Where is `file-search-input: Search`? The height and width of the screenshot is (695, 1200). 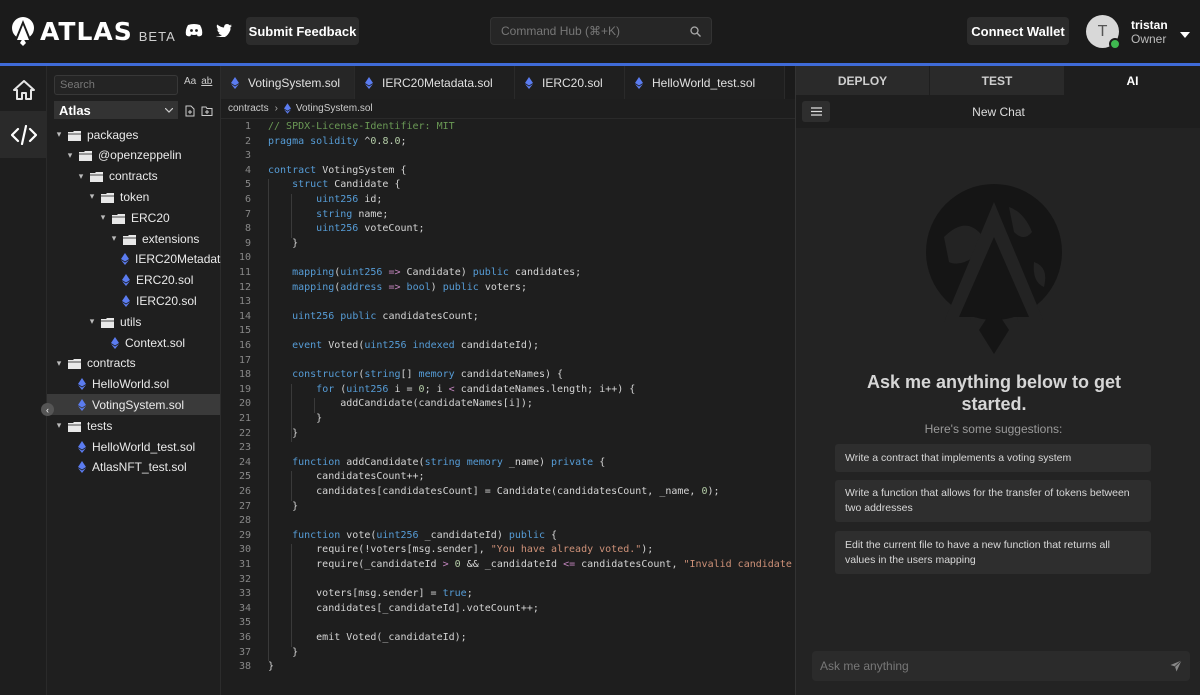
file-search-input: Search is located at coordinates (116, 85).